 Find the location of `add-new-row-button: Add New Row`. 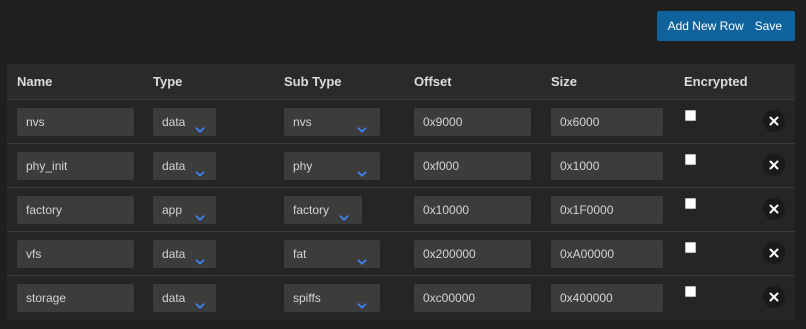

add-new-row-button: Add New Row is located at coordinates (706, 26).